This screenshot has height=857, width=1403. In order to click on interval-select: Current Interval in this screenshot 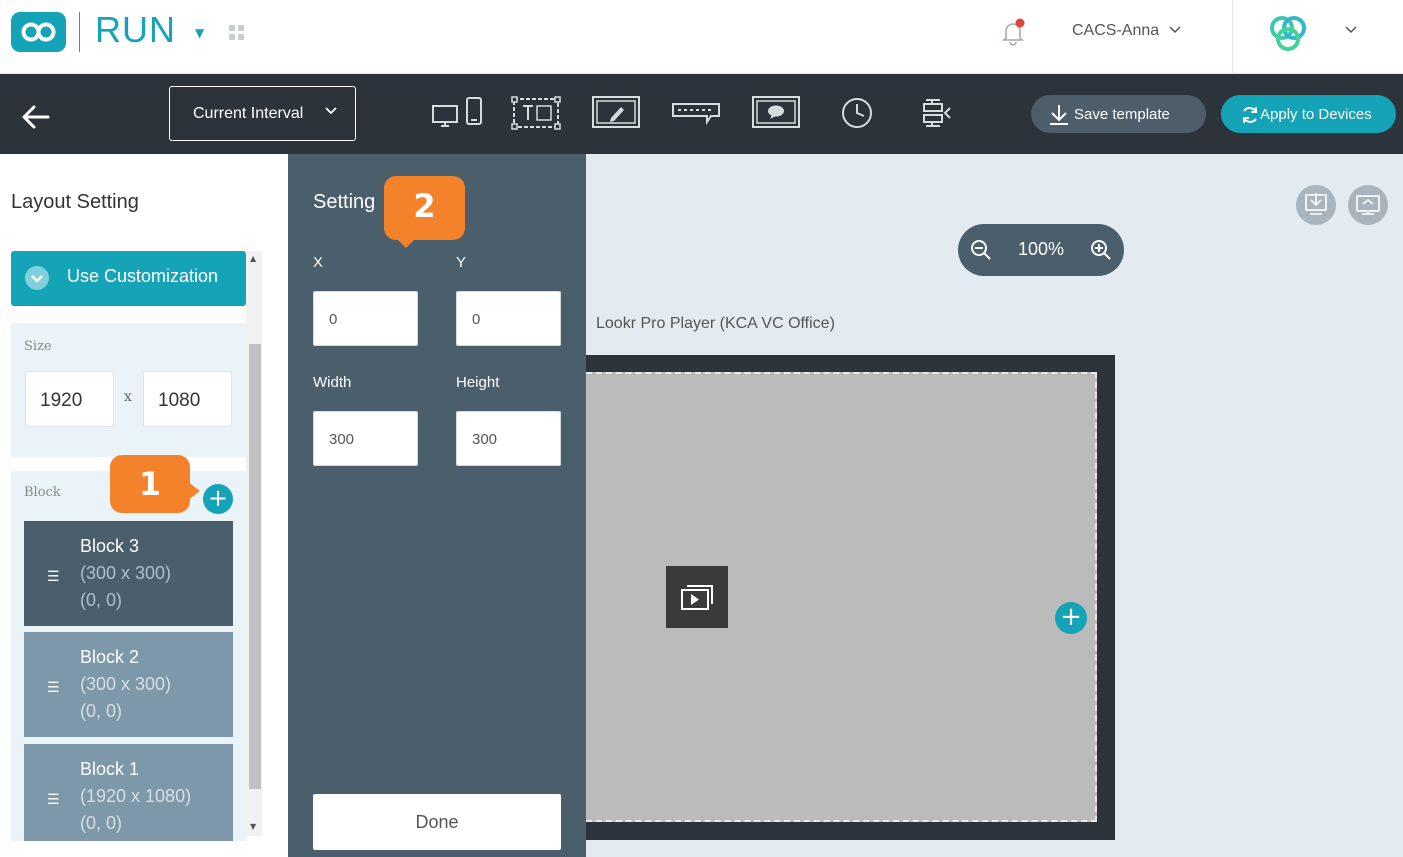, I will do `click(262, 113)`.